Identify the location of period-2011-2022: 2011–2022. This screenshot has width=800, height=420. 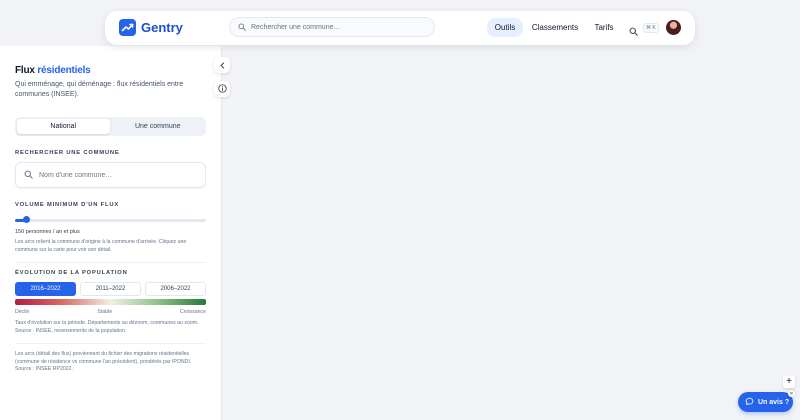
(110, 289).